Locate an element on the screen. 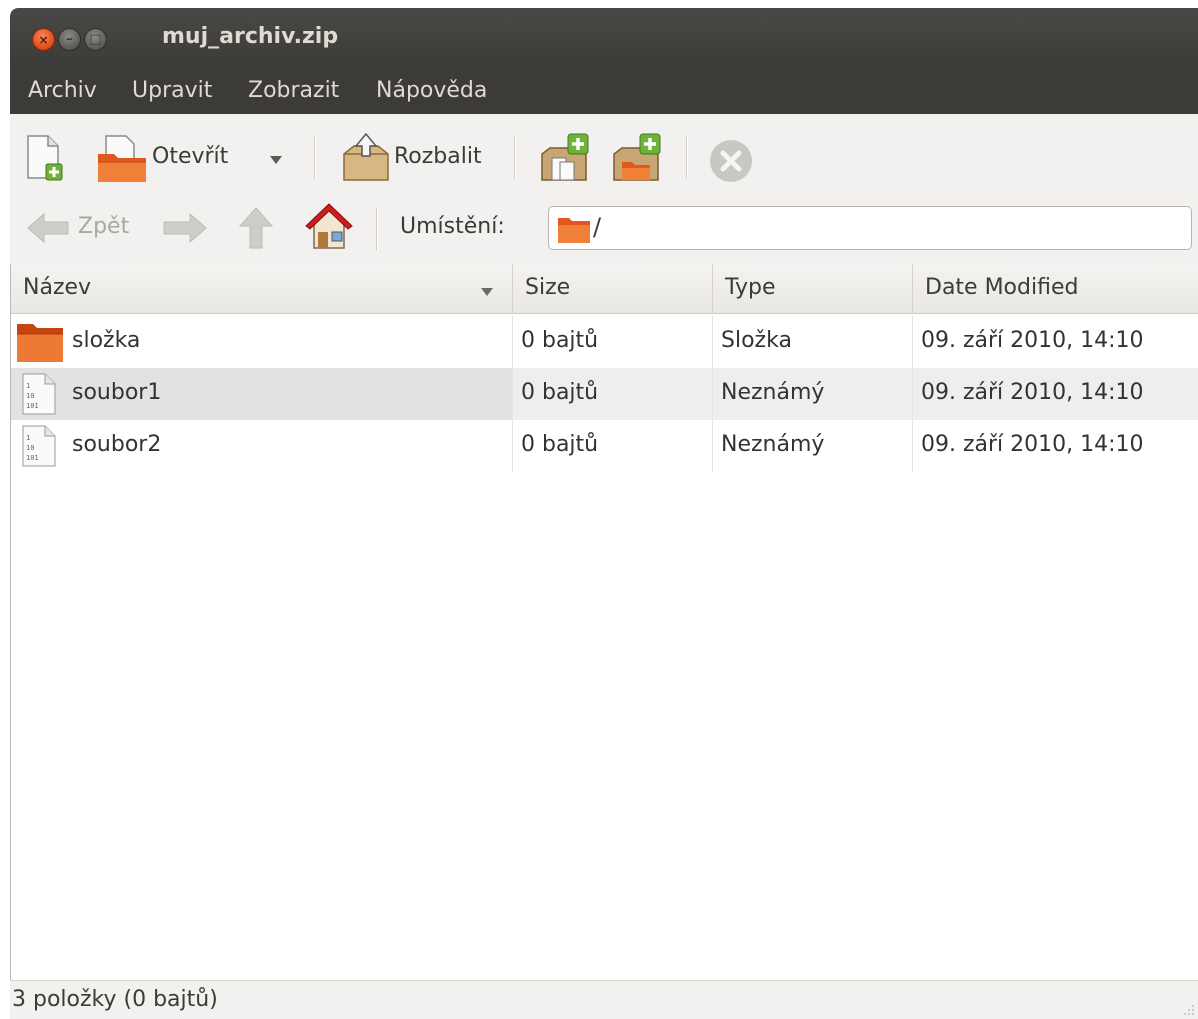 The width and height of the screenshot is (1198, 1019). back-button: Zpět is located at coordinates (84, 228).